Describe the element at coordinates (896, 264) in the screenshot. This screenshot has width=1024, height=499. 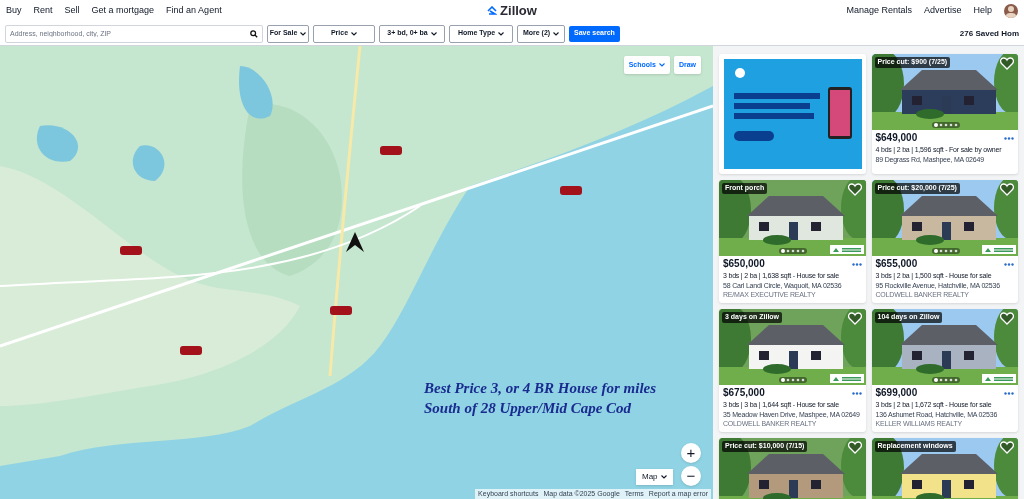
I see `listing-price: $655,000` at that location.